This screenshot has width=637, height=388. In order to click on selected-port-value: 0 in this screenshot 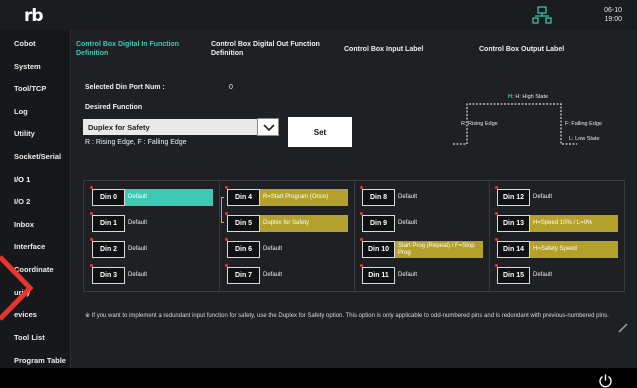, I will do `click(231, 87)`.